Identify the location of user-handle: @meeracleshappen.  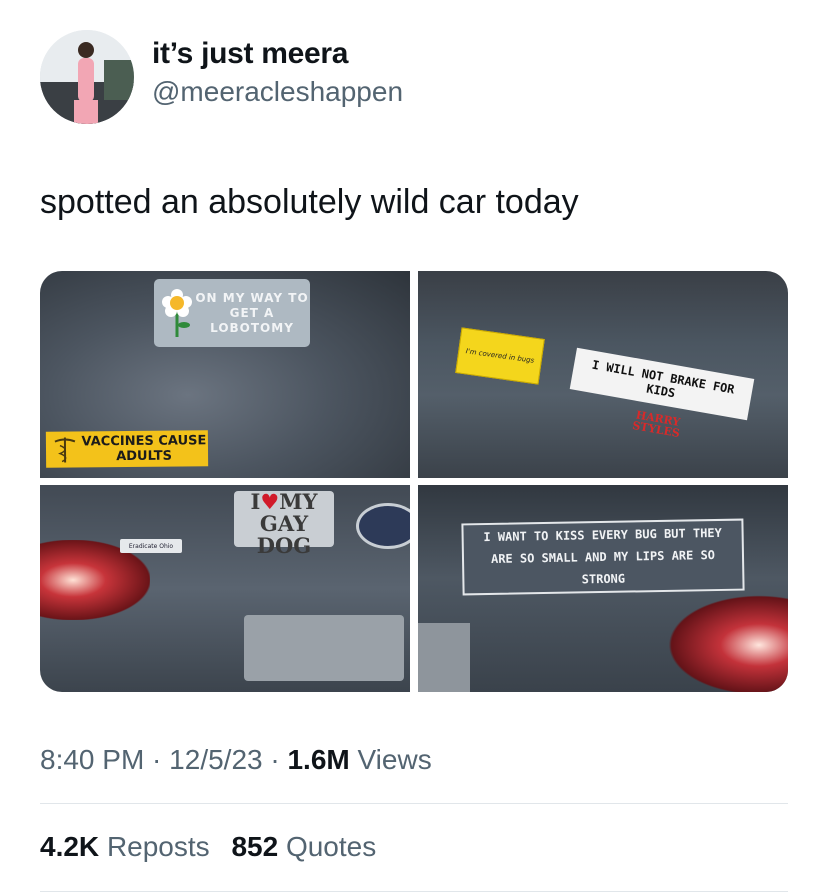
(277, 92).